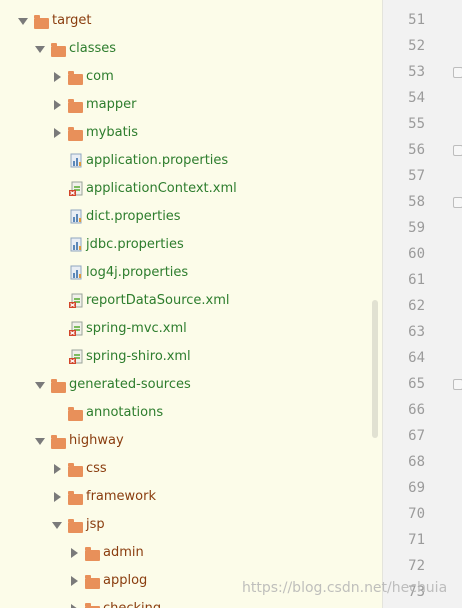 This screenshot has height=608, width=462. Describe the element at coordinates (191, 217) in the screenshot. I see `tree-row-dict-properties: dict.properties` at that location.